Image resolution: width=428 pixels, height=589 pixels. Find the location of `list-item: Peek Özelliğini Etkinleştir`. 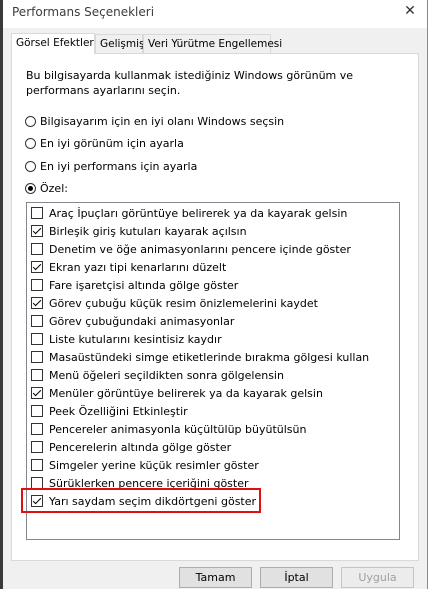

list-item: Peek Özelliğini Etkinleştir is located at coordinates (109, 413).